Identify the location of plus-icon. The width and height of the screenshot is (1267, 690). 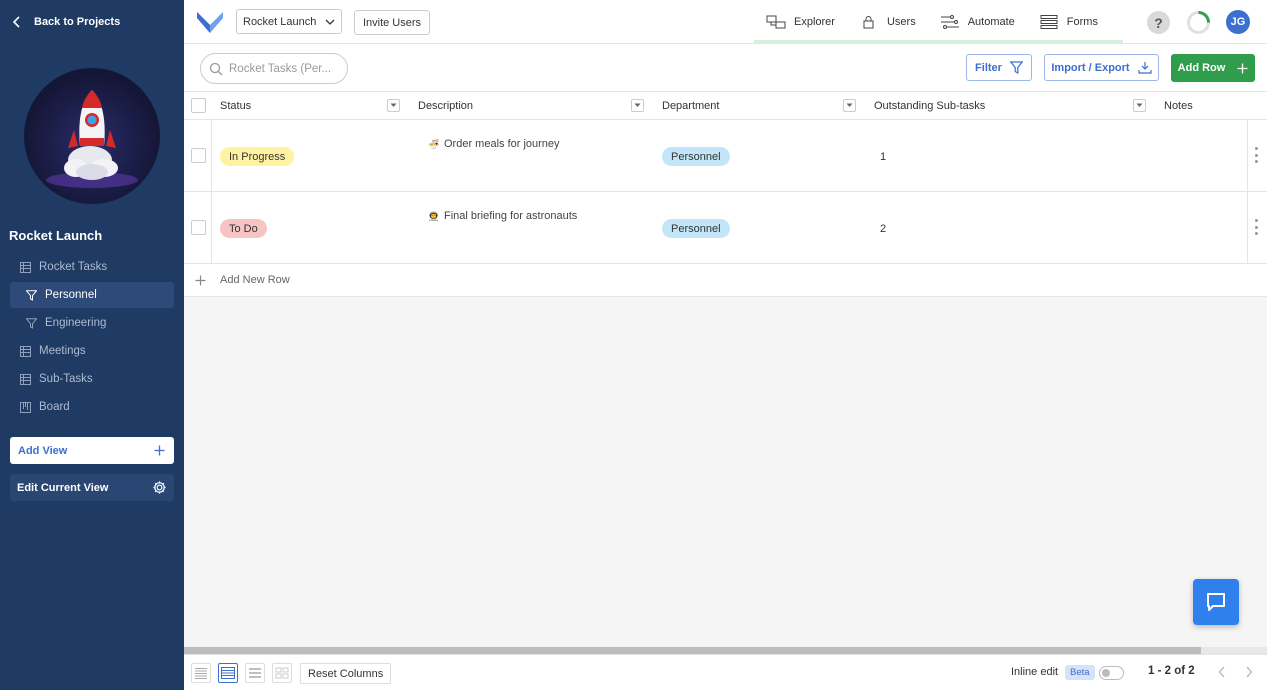
(159, 450).